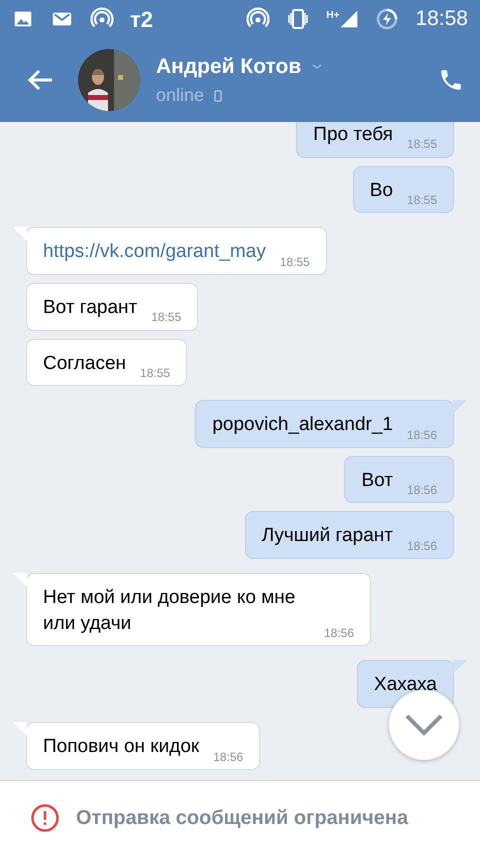 This screenshot has width=480, height=854. I want to click on message-text: Хахаха, so click(405, 685).